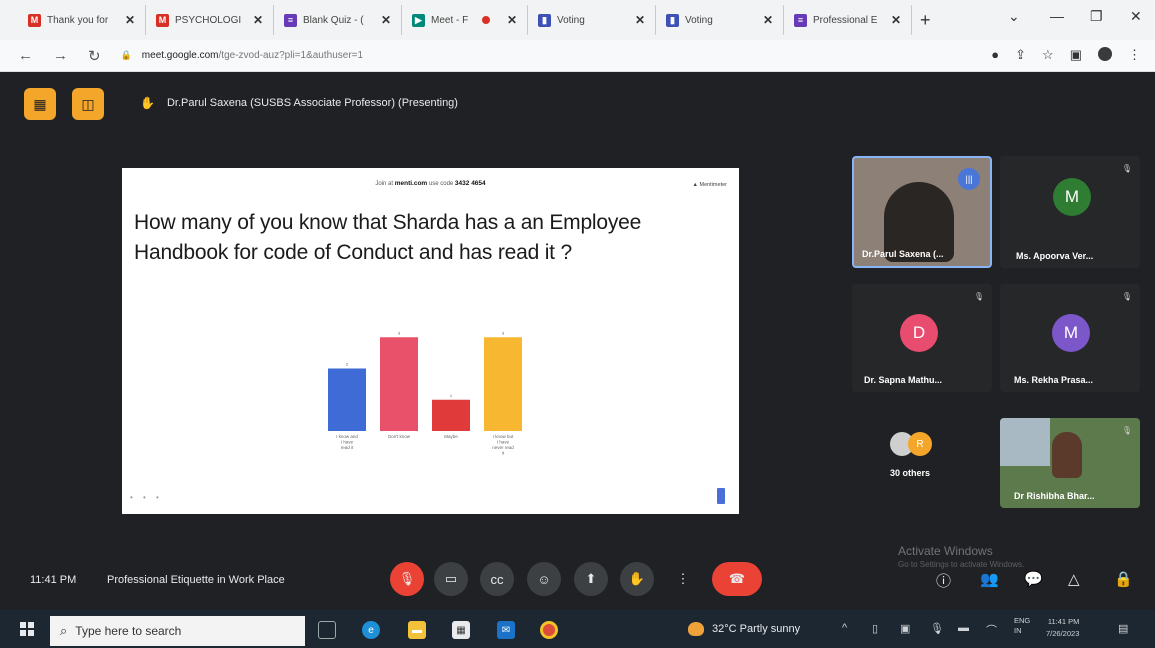 This screenshot has height=648, width=1155. Describe the element at coordinates (1025, 442) in the screenshot. I see `participant-video` at that location.